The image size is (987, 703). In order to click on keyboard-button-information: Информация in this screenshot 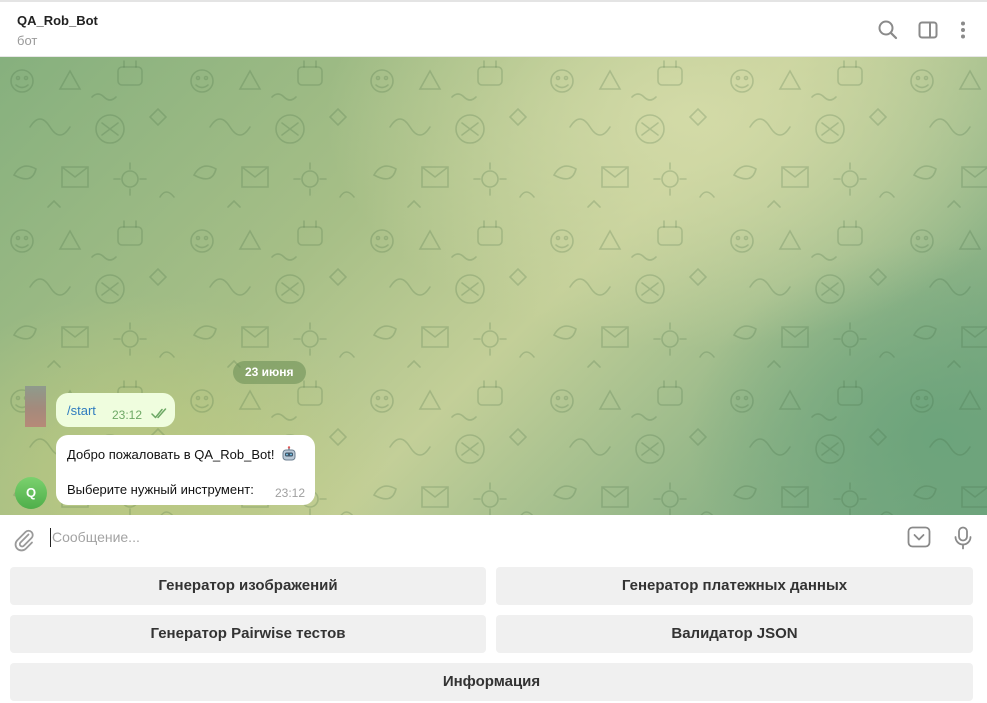, I will do `click(491, 682)`.